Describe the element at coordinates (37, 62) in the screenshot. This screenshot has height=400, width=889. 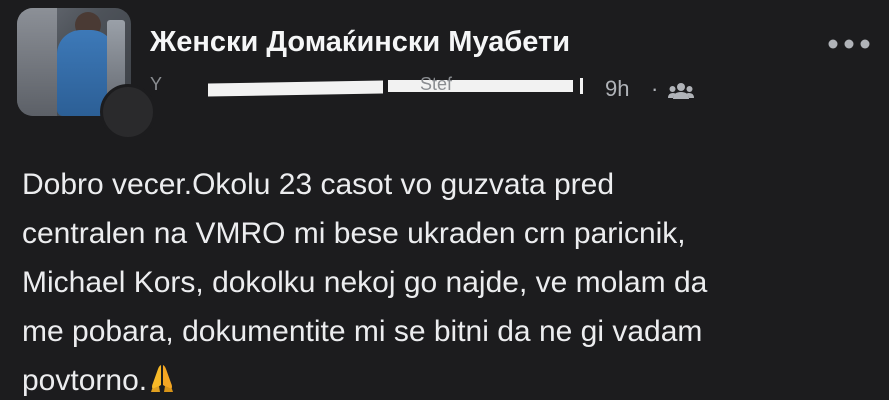
I see `avatar-background` at that location.